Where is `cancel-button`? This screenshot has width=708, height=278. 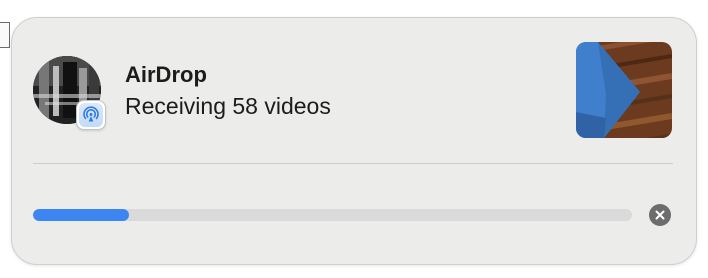 cancel-button is located at coordinates (660, 215).